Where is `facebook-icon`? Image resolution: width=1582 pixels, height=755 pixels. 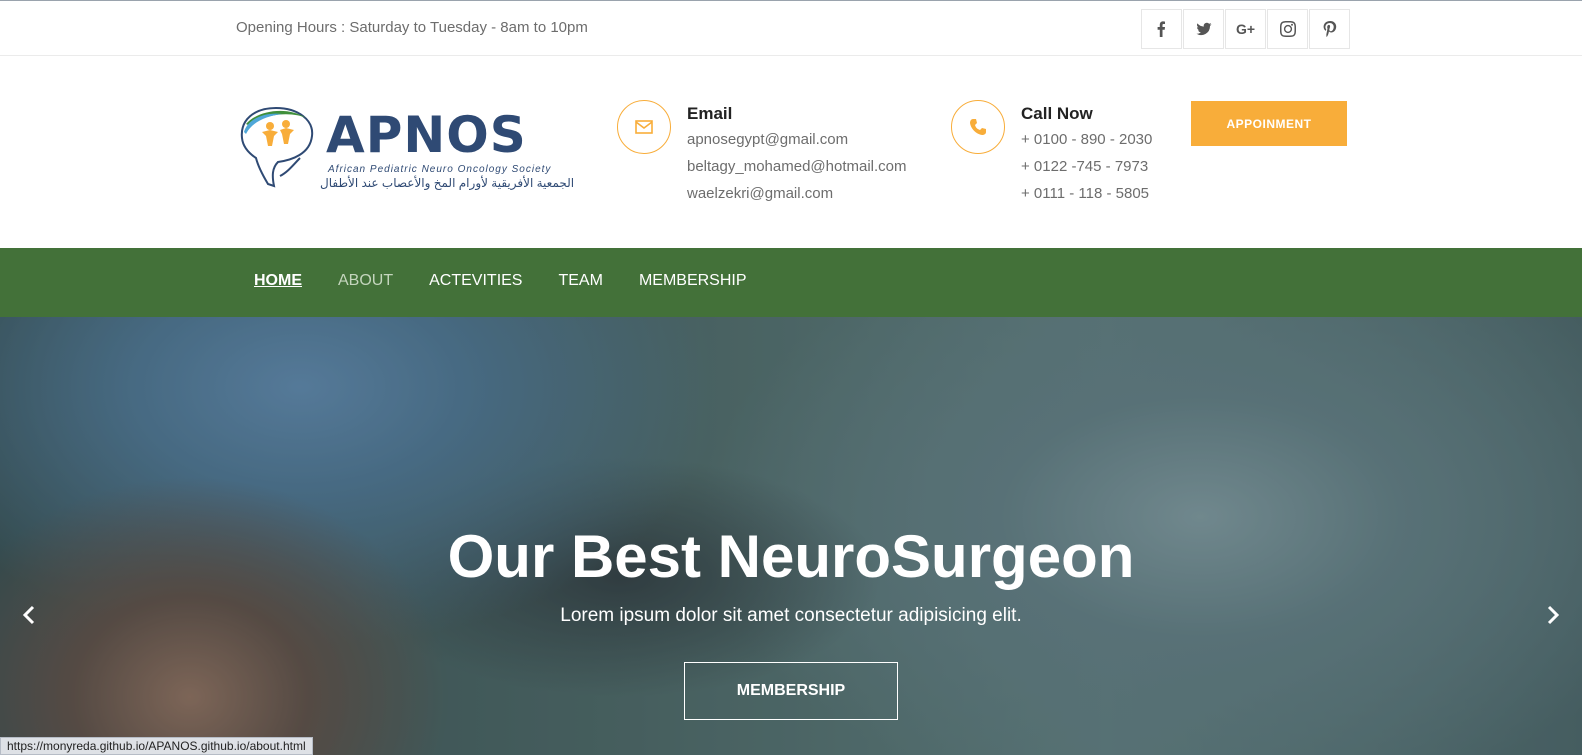 facebook-icon is located at coordinates (1161, 29).